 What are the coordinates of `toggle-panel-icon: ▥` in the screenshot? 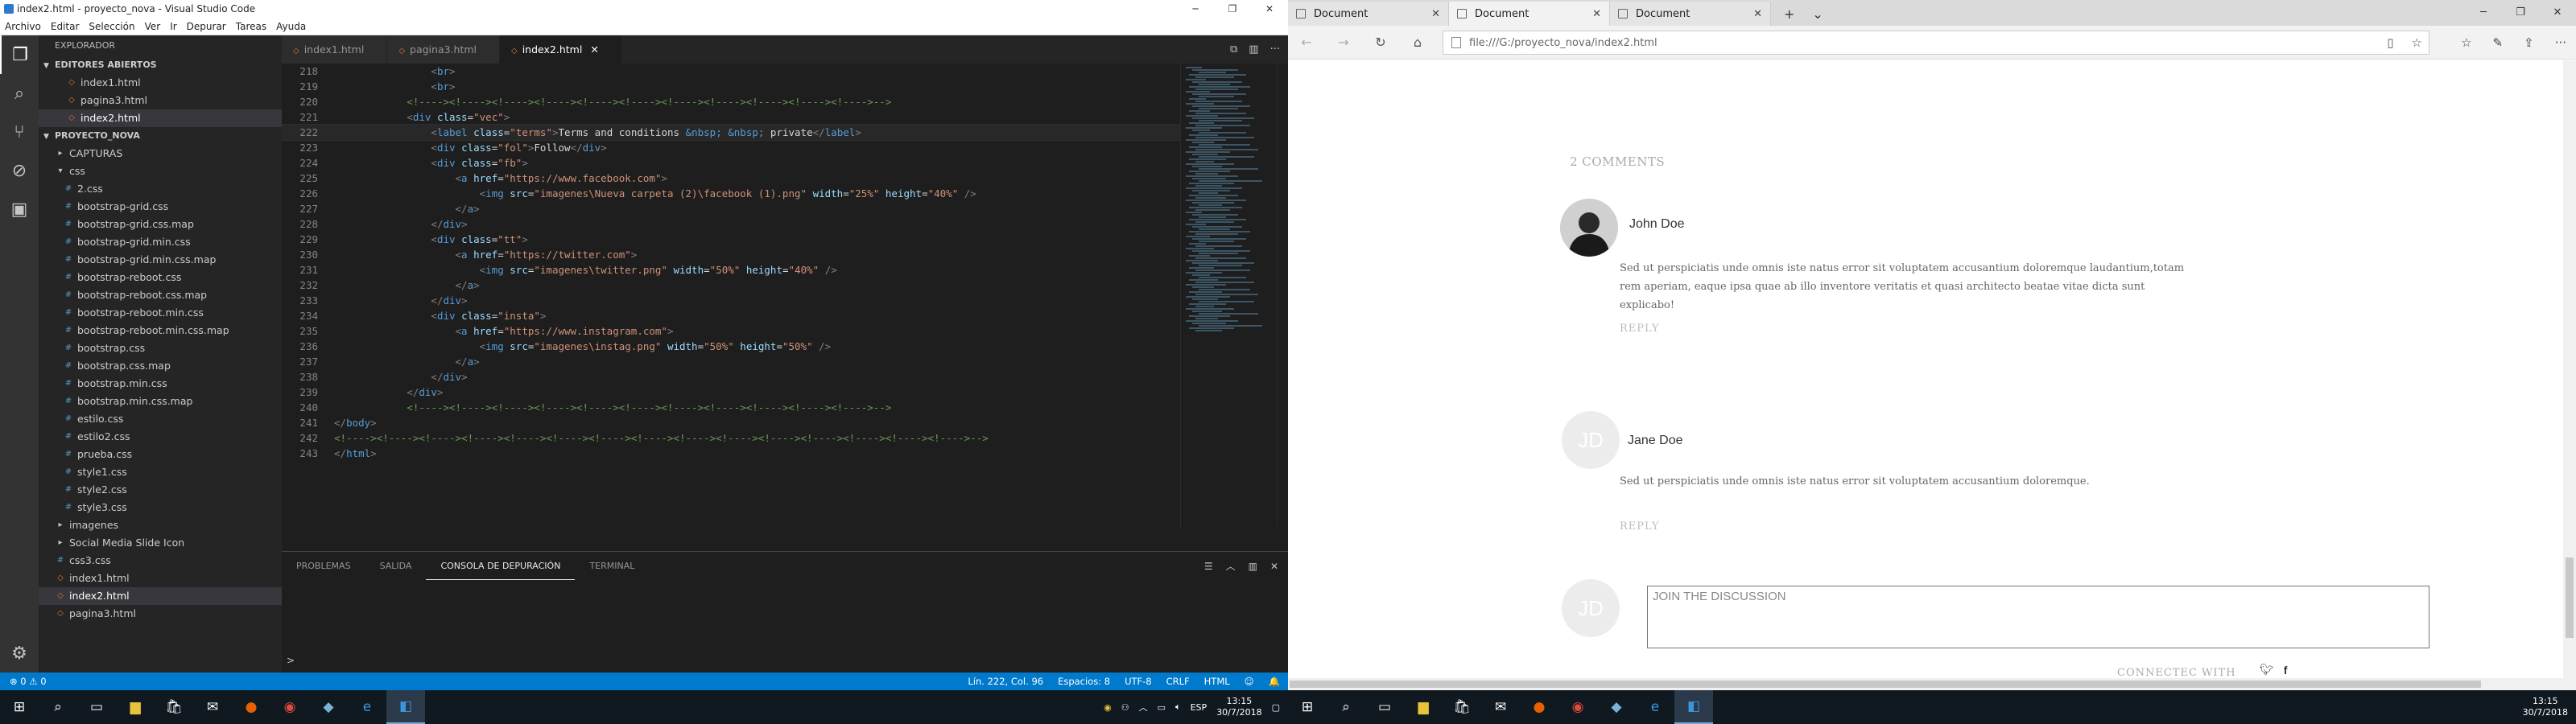 It's located at (1253, 566).